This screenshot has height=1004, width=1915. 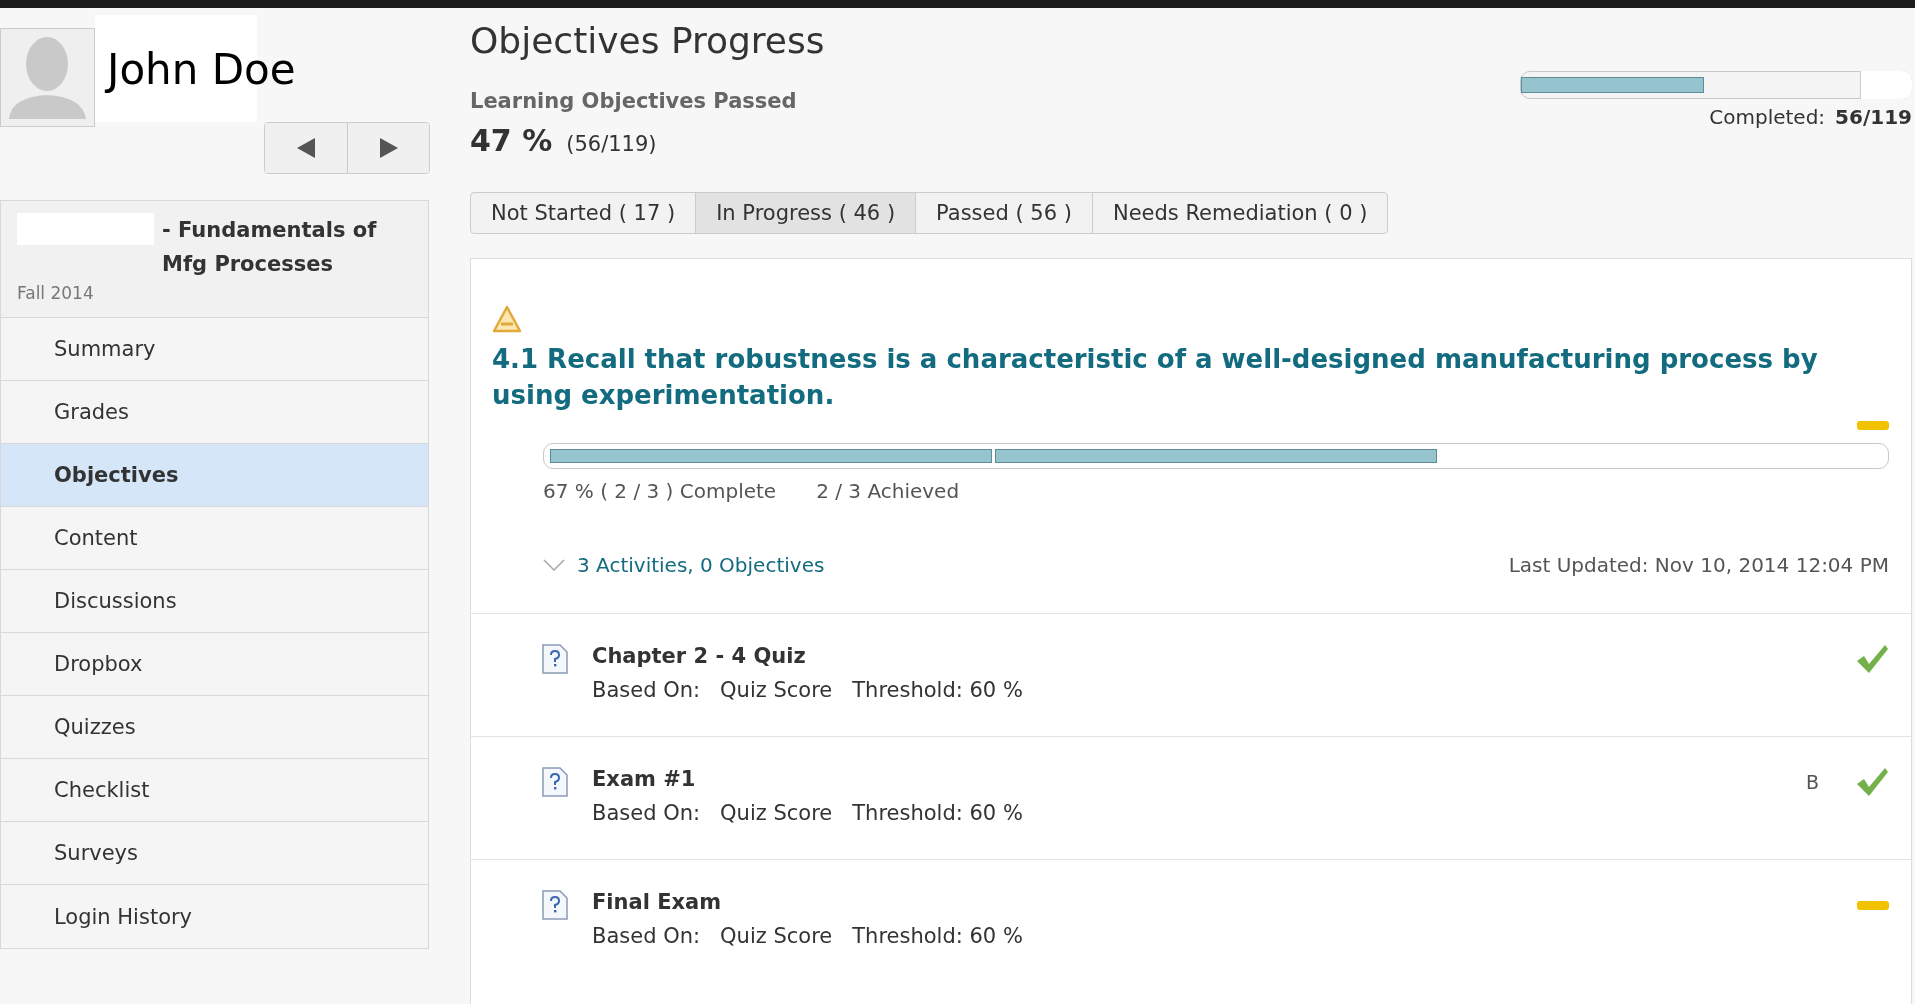 I want to click on course-term: Fall 2014, so click(x=56, y=293).